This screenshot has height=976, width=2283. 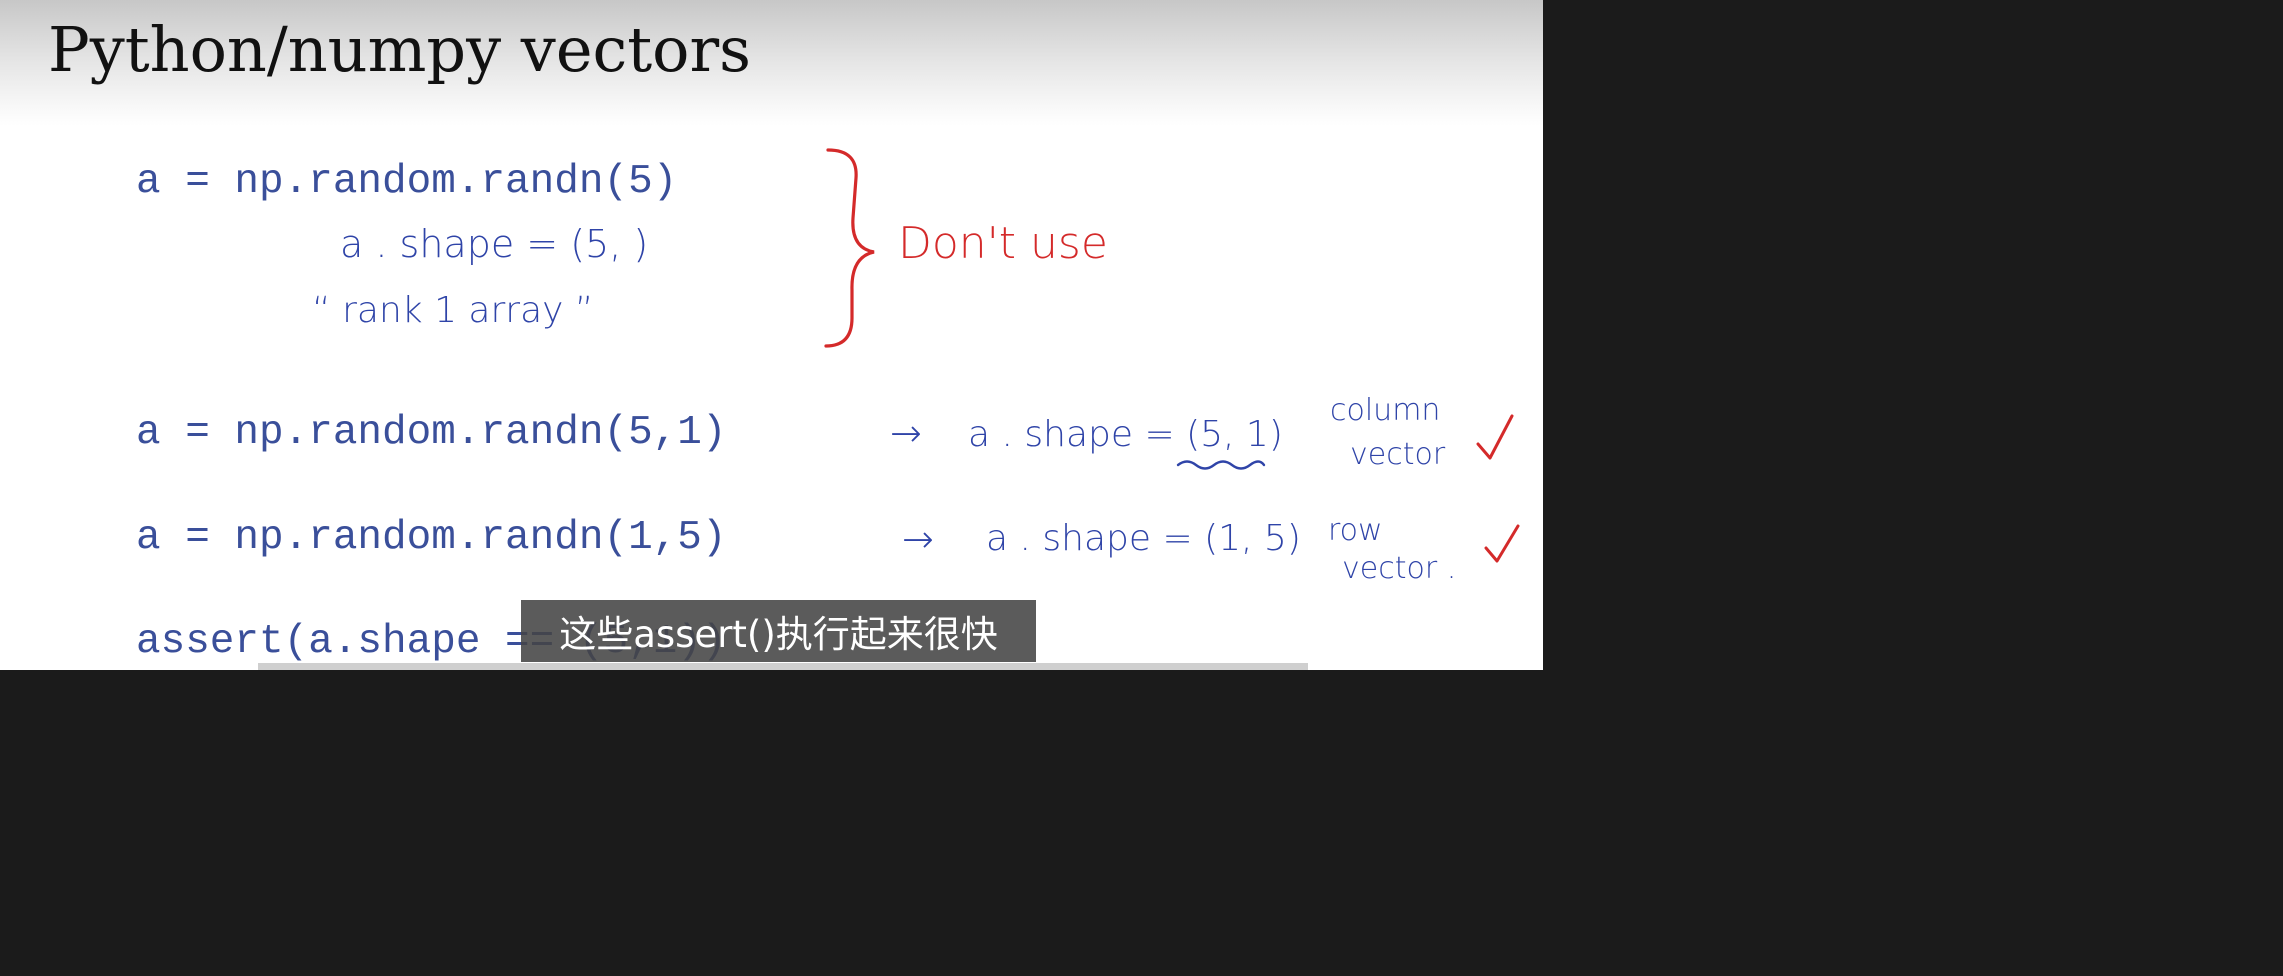 I want to click on video-progress-bar, so click(x=783, y=666).